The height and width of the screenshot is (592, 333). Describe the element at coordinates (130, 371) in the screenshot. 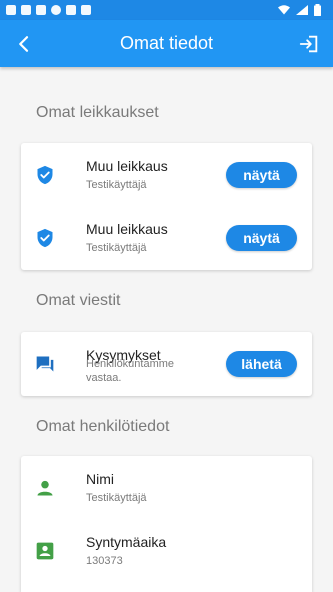

I see `item-subtitle: Henkilökuntamme vastaa.` at that location.